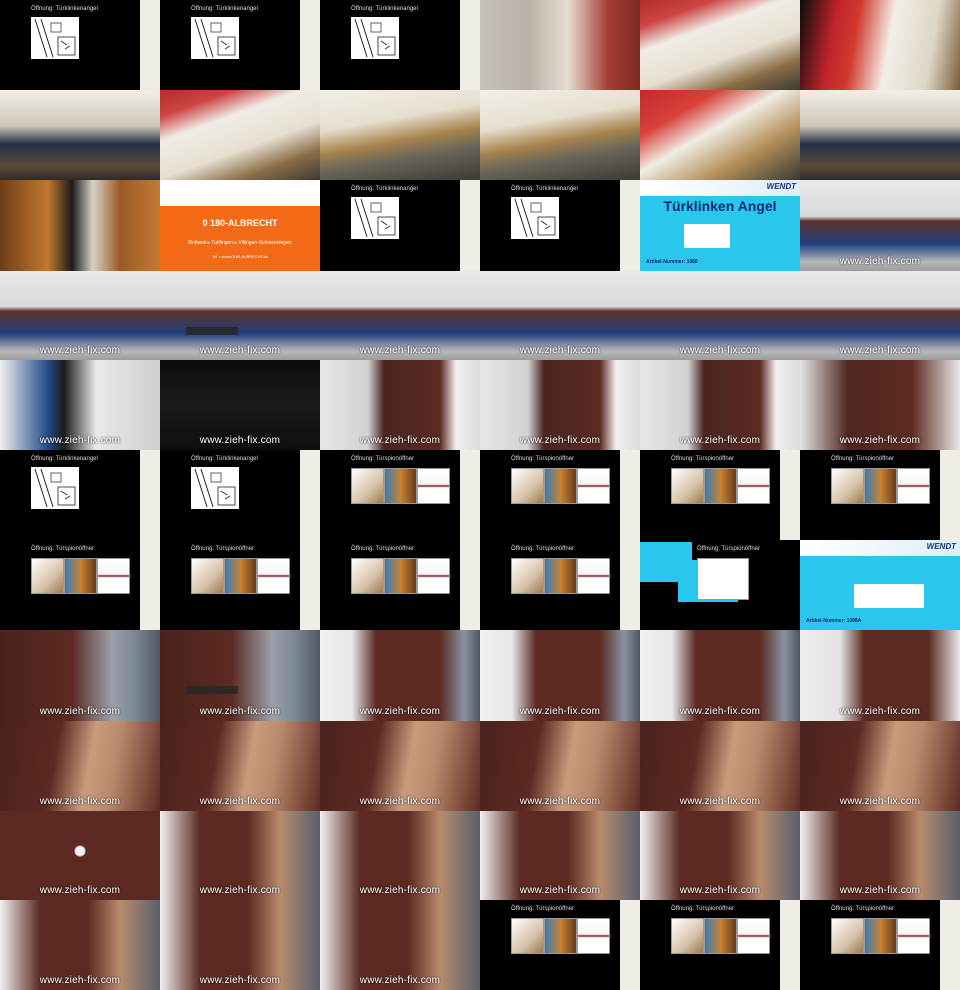 This screenshot has width=960, height=990. I want to click on product-title: Türklinken Angel, so click(720, 206).